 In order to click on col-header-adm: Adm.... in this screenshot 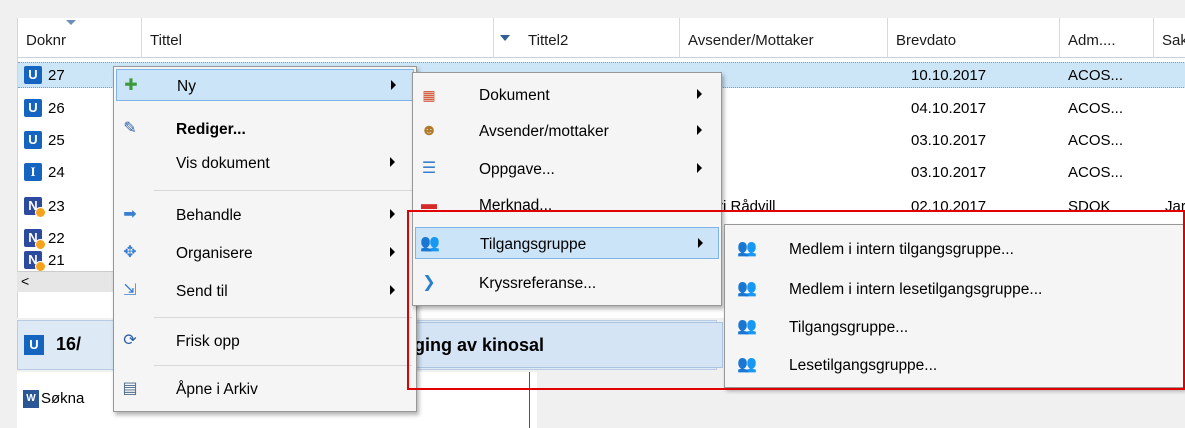, I will do `click(1107, 38)`.